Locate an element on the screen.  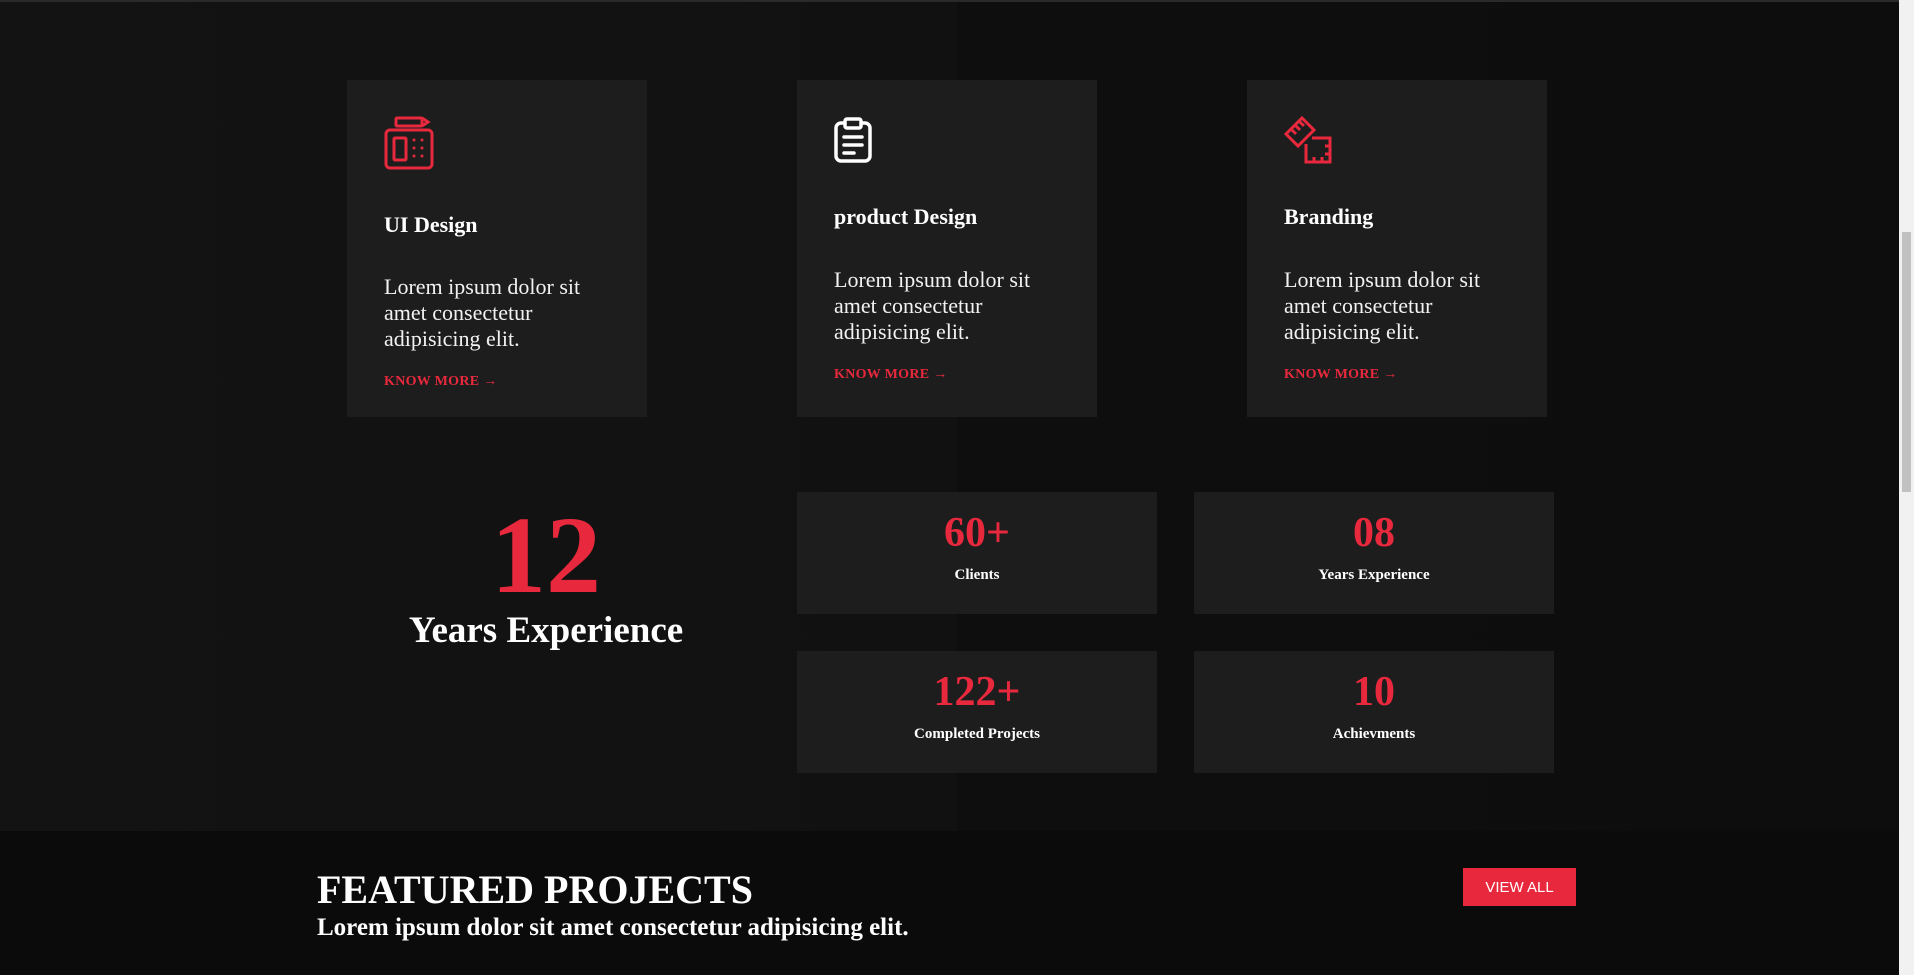
stat-label: Completed Projects is located at coordinates (977, 734).